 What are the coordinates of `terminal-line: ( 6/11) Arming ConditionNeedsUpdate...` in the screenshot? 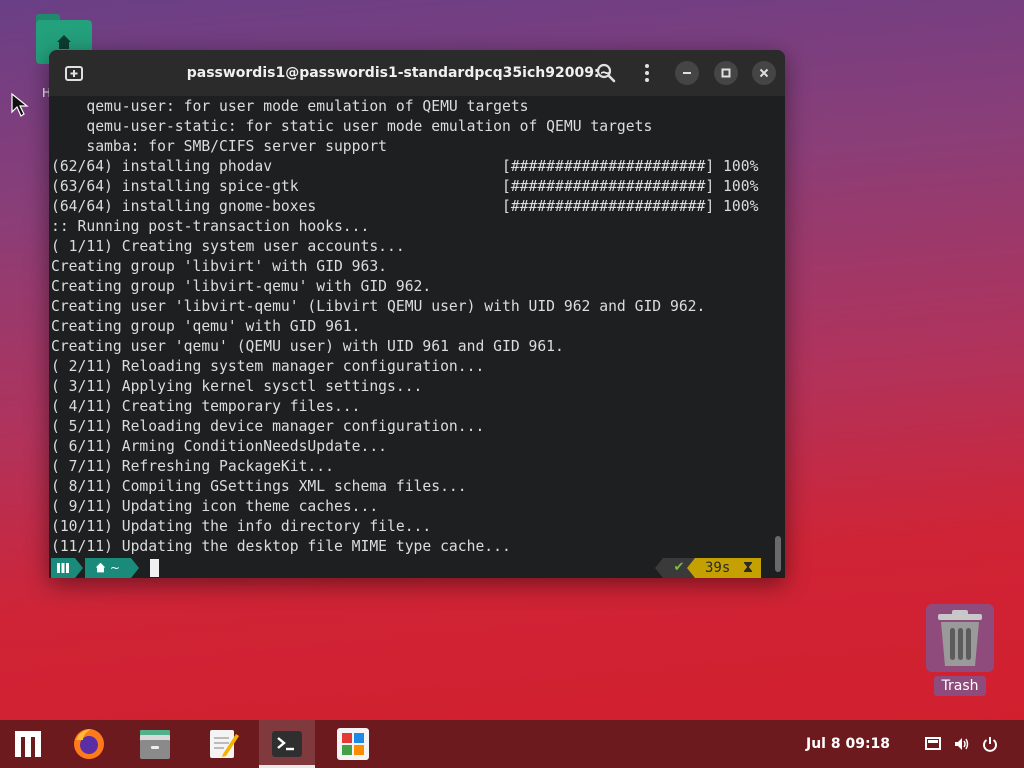 It's located at (219, 446).